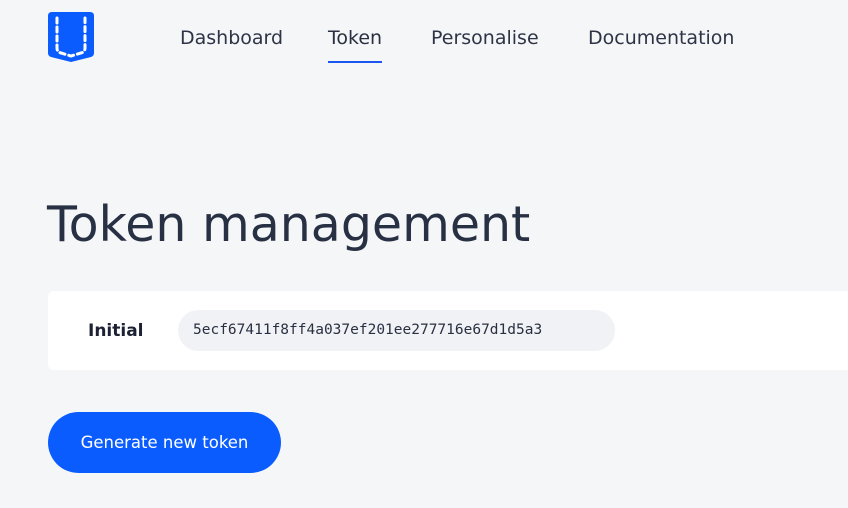  Describe the element at coordinates (355, 62) in the screenshot. I see `active-tab-underline` at that location.